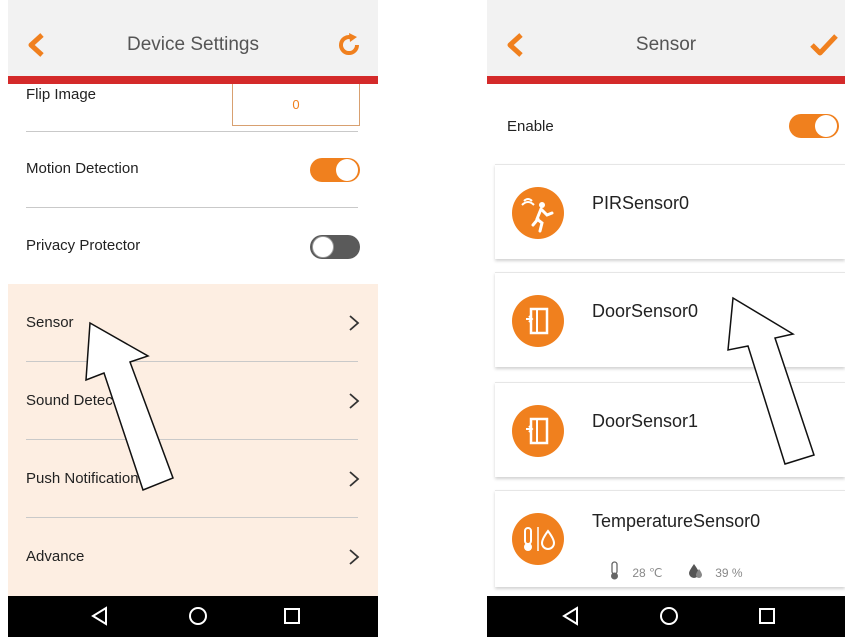  I want to click on settings-row-privacy-protector: Privacy Protector, so click(193, 246).